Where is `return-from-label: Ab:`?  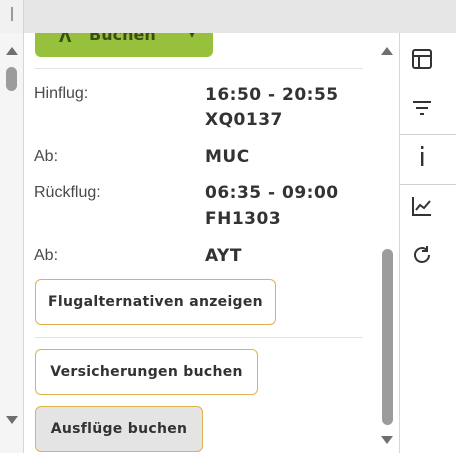
return-from-label: Ab: is located at coordinates (46, 255).